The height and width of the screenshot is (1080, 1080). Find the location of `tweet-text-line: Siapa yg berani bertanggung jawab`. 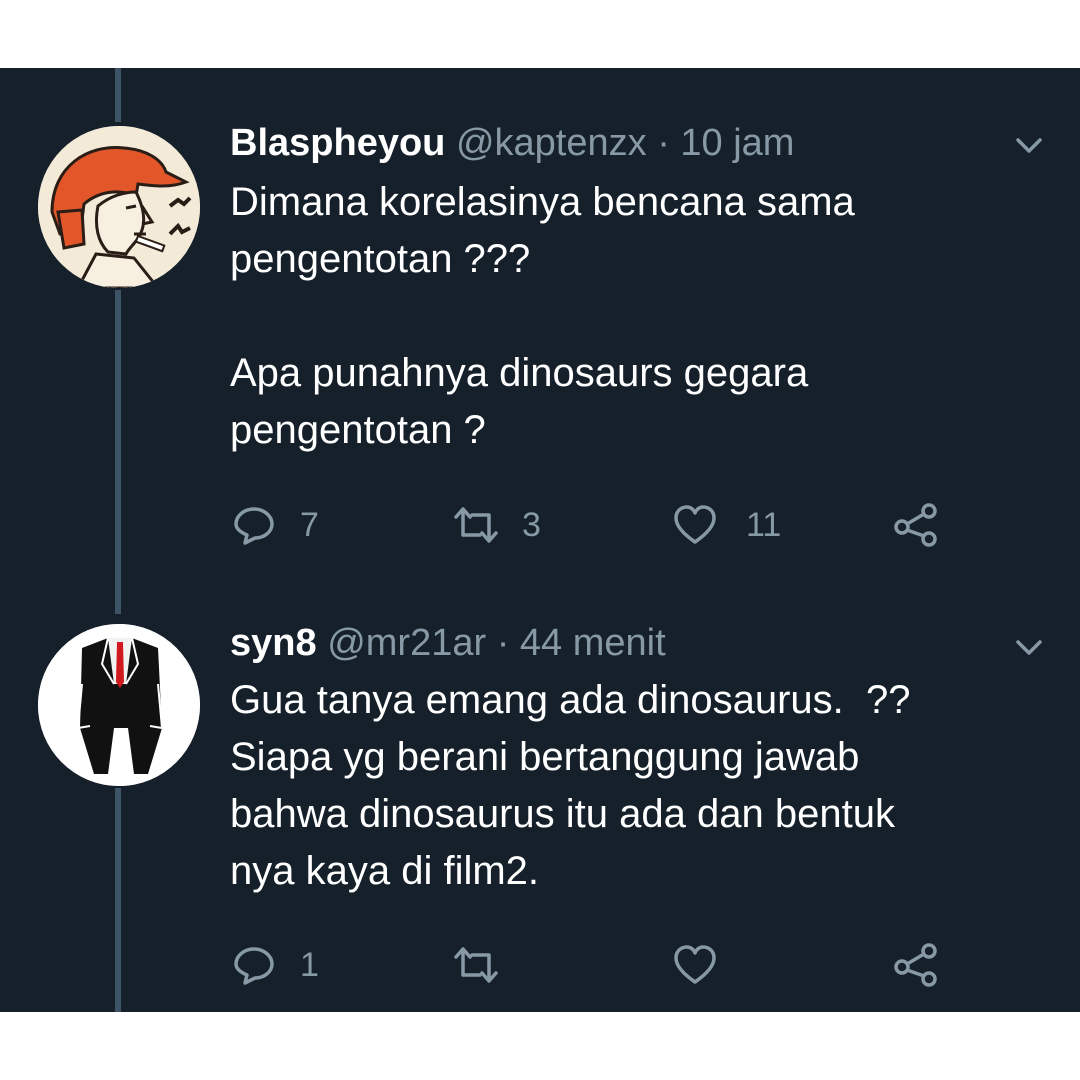

tweet-text-line: Siapa yg berani bertanggung jawab is located at coordinates (545, 757).